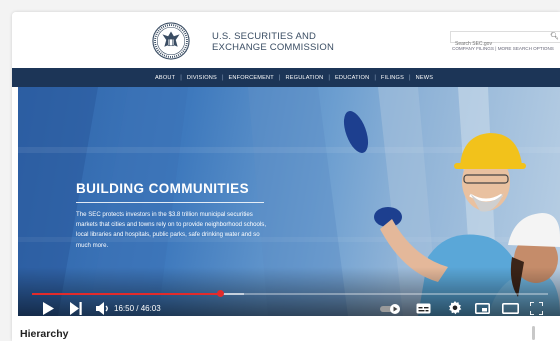 The image size is (560, 341). What do you see at coordinates (202, 78) in the screenshot?
I see `nav-item-divisions: DIVISIONS` at bounding box center [202, 78].